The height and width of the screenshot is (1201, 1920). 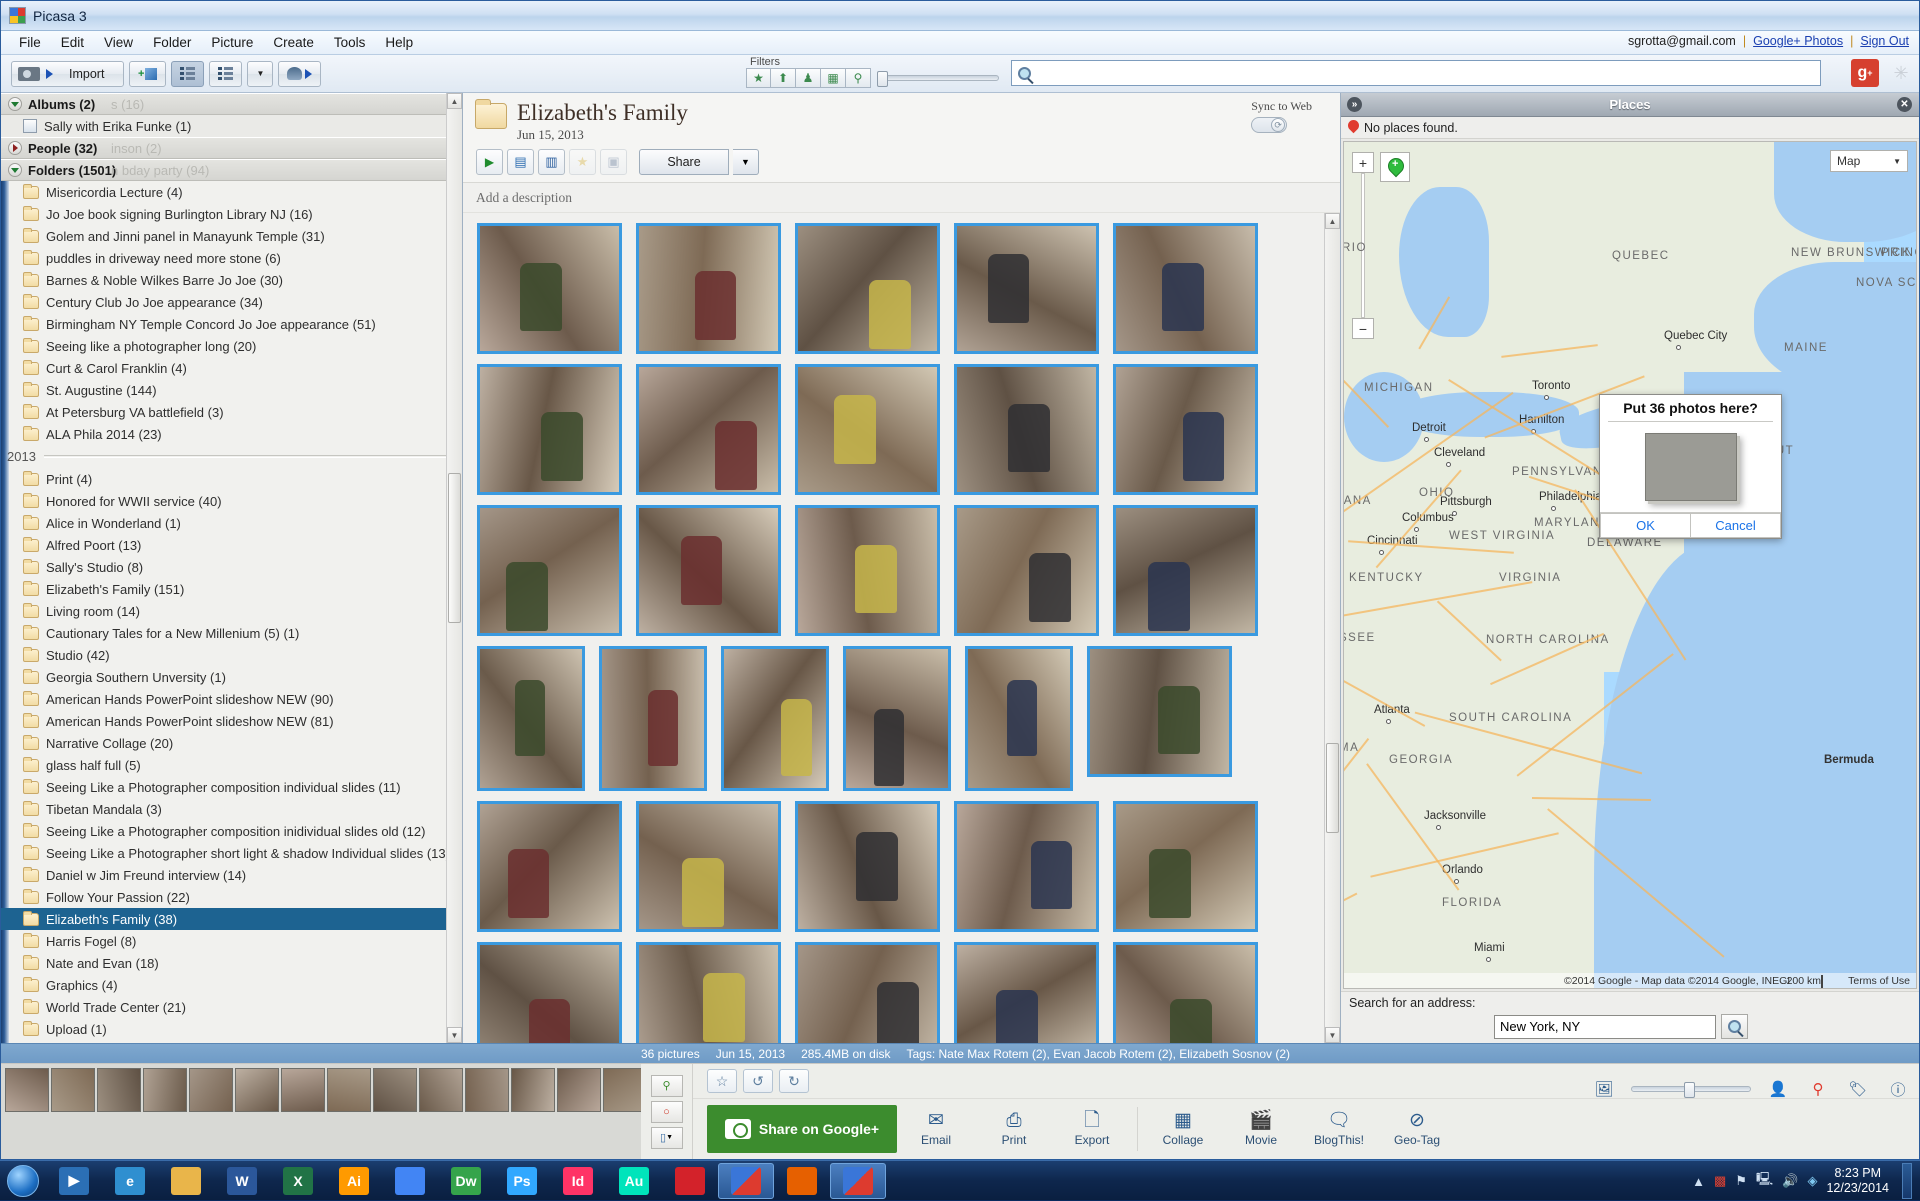 I want to click on sidebar-folder-item: Nate and Evan (18), so click(x=231, y=963).